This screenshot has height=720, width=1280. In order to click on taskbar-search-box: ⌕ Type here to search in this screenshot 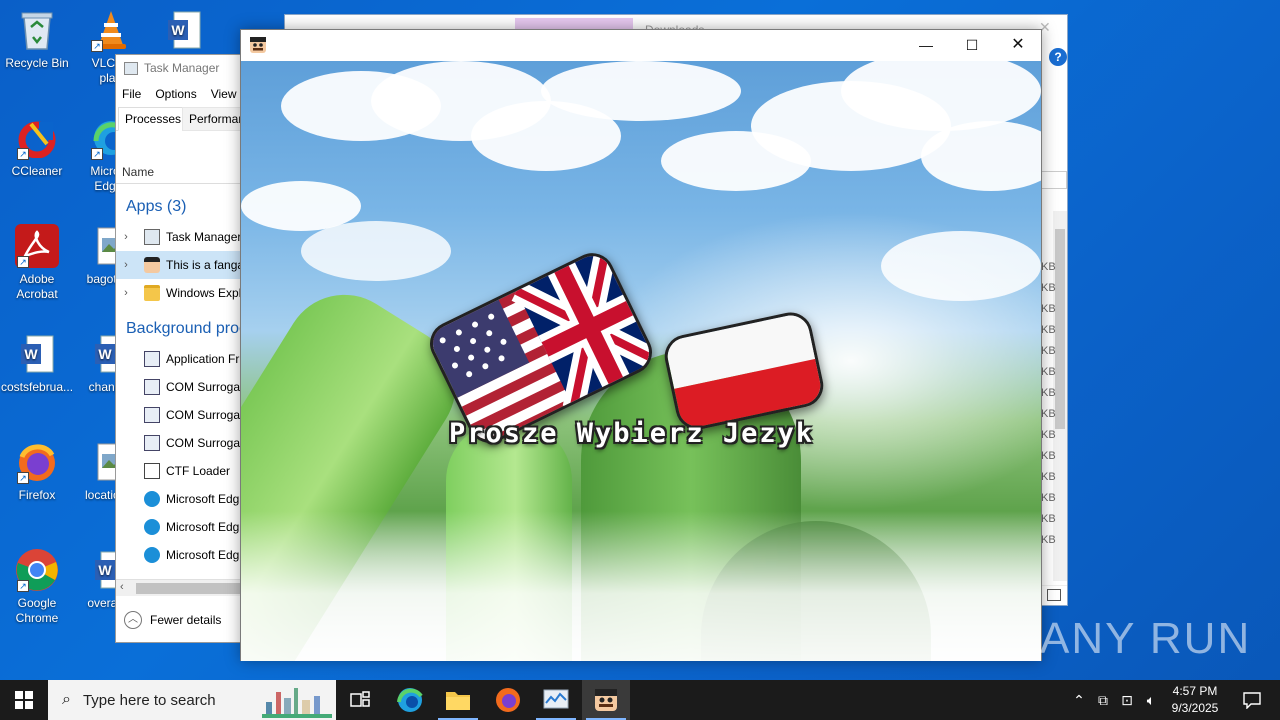, I will do `click(192, 700)`.